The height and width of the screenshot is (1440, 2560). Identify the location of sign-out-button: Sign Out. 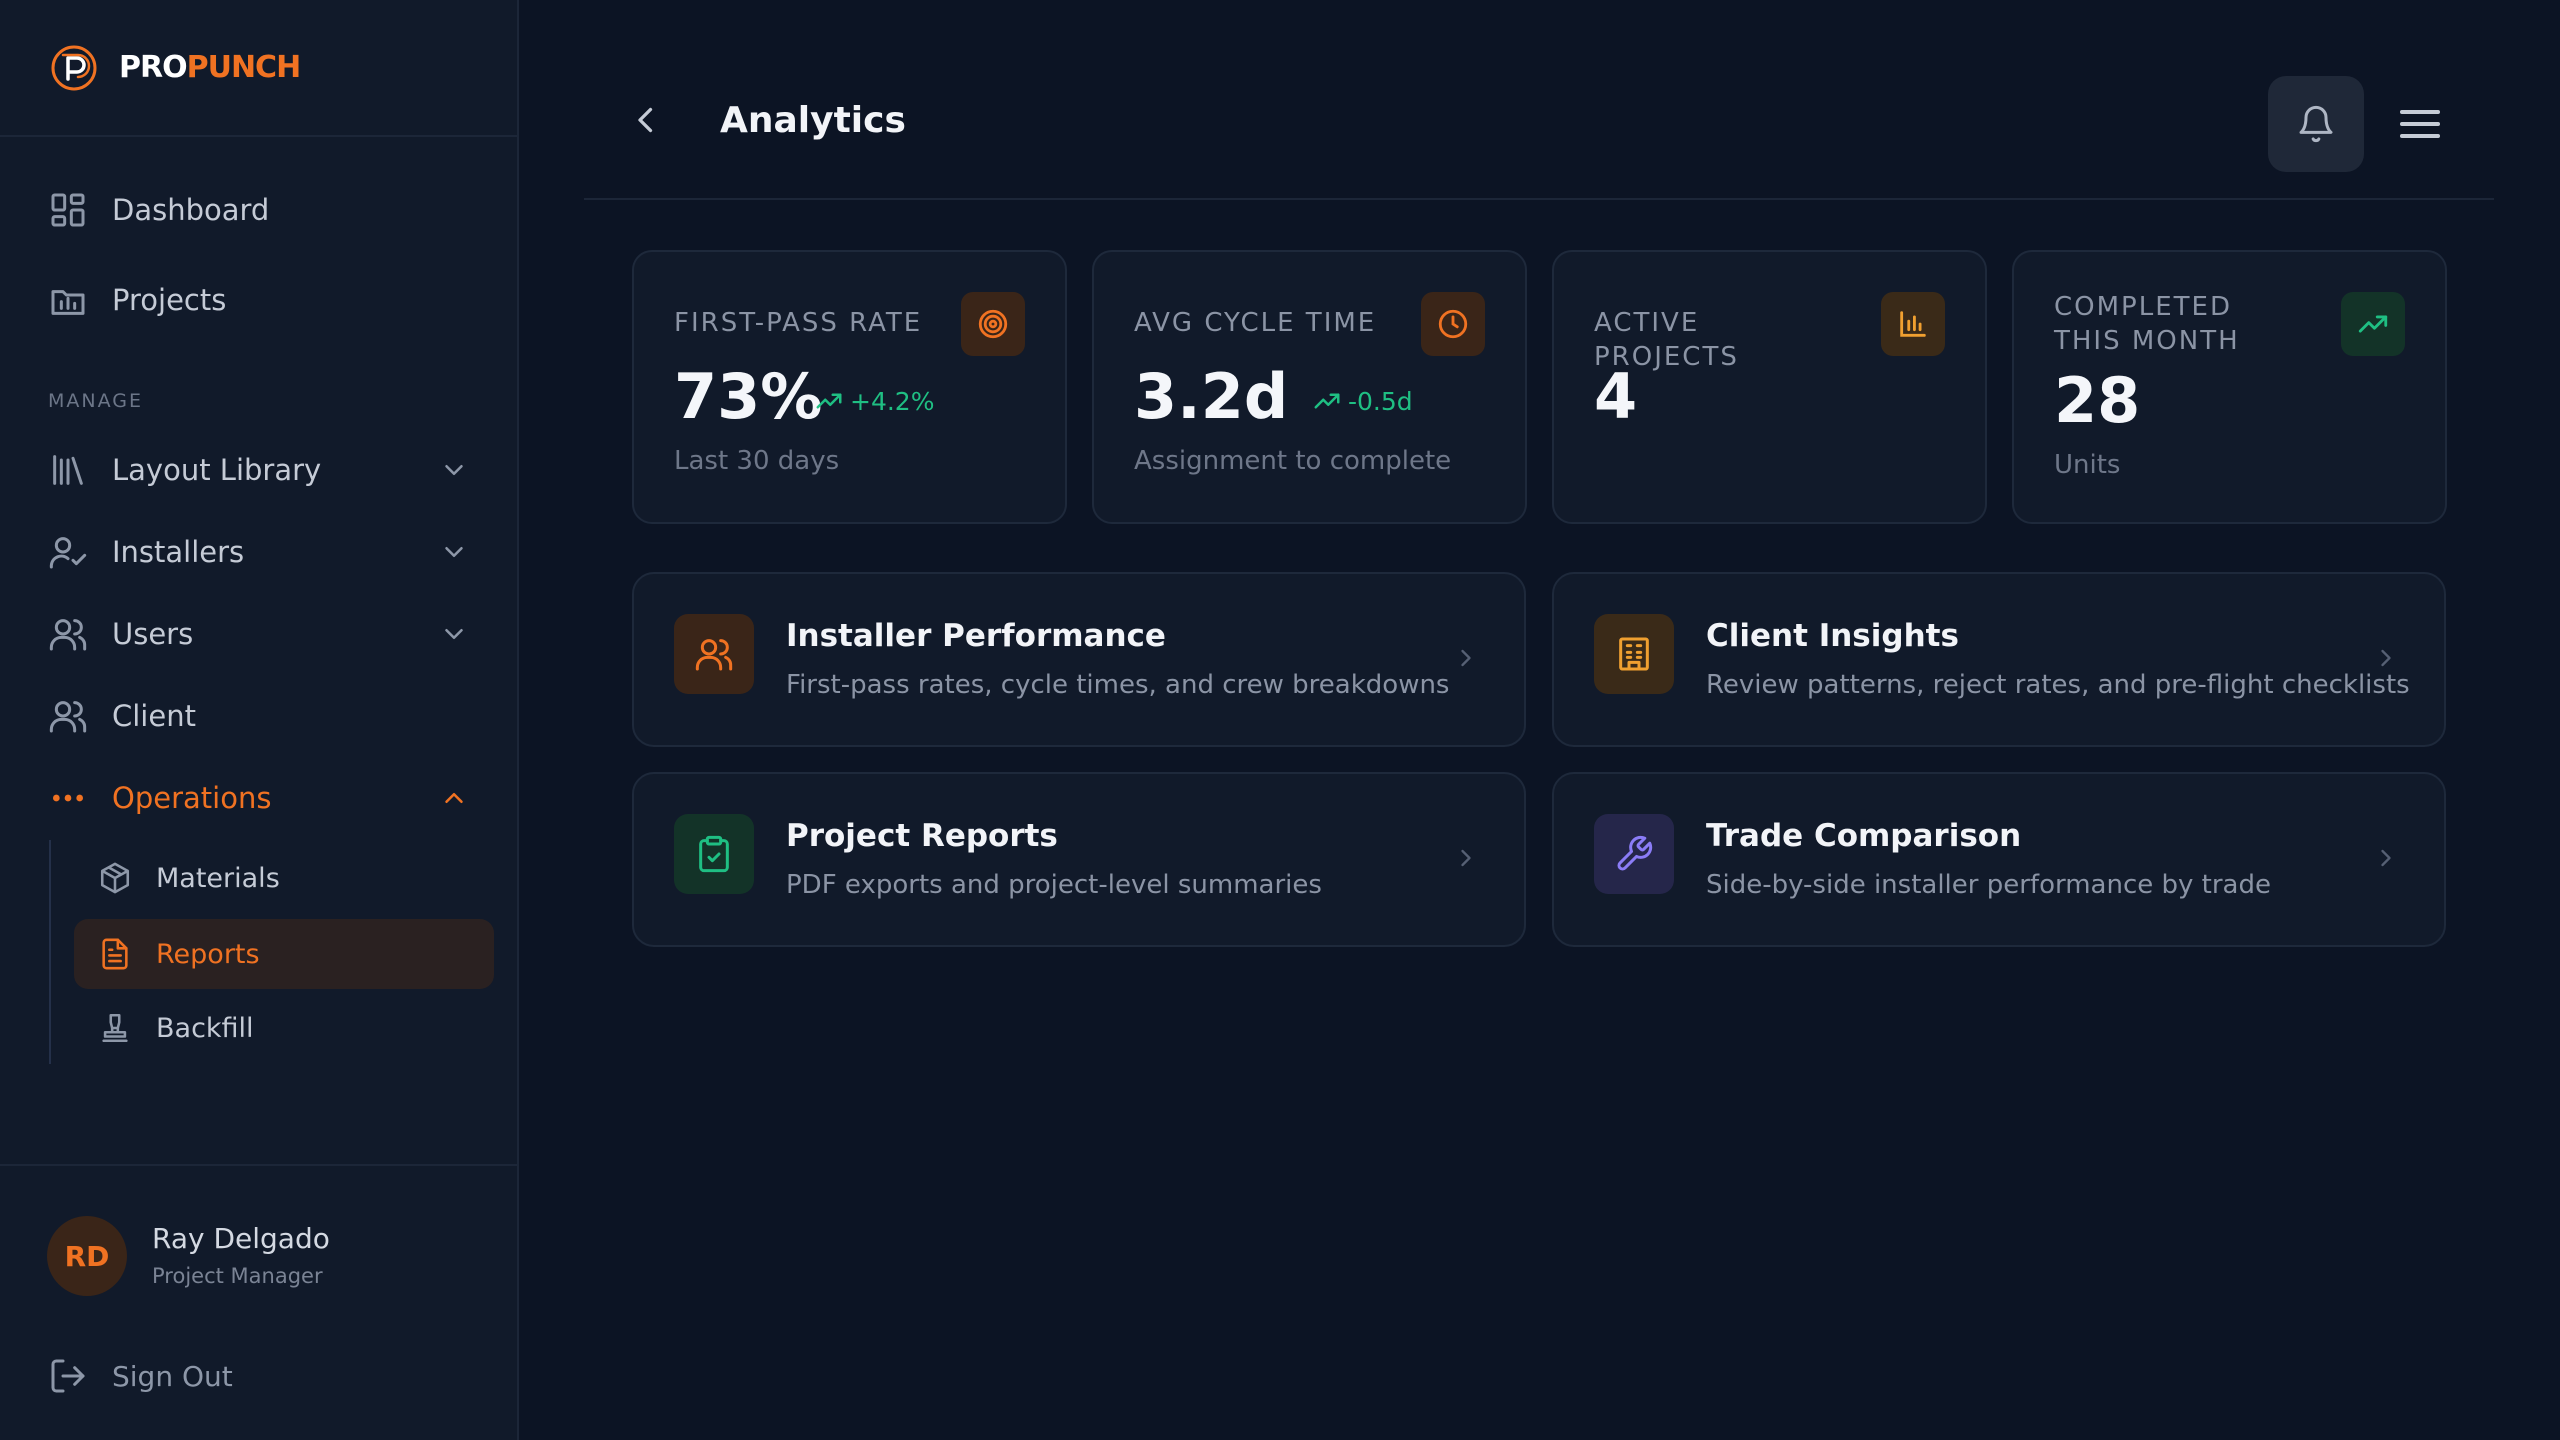
(140, 1376).